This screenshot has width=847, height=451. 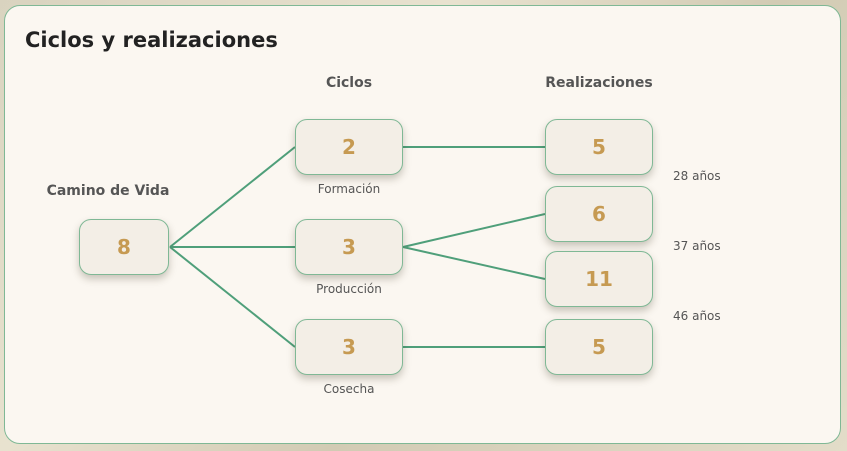 I want to click on cycle-node-1: 2, so click(x=349, y=147).